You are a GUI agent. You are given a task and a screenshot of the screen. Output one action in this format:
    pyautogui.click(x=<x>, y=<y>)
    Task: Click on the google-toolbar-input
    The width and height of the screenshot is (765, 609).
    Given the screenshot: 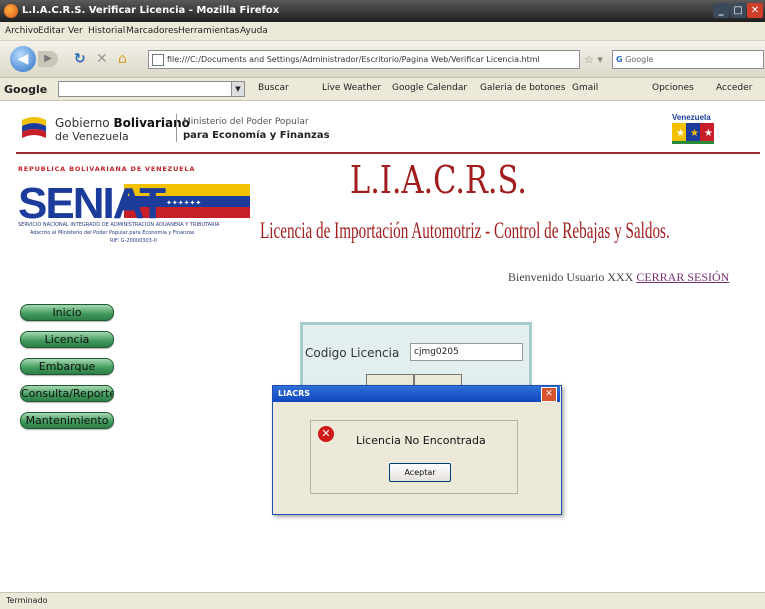 What is the action you would take?
    pyautogui.click(x=145, y=89)
    